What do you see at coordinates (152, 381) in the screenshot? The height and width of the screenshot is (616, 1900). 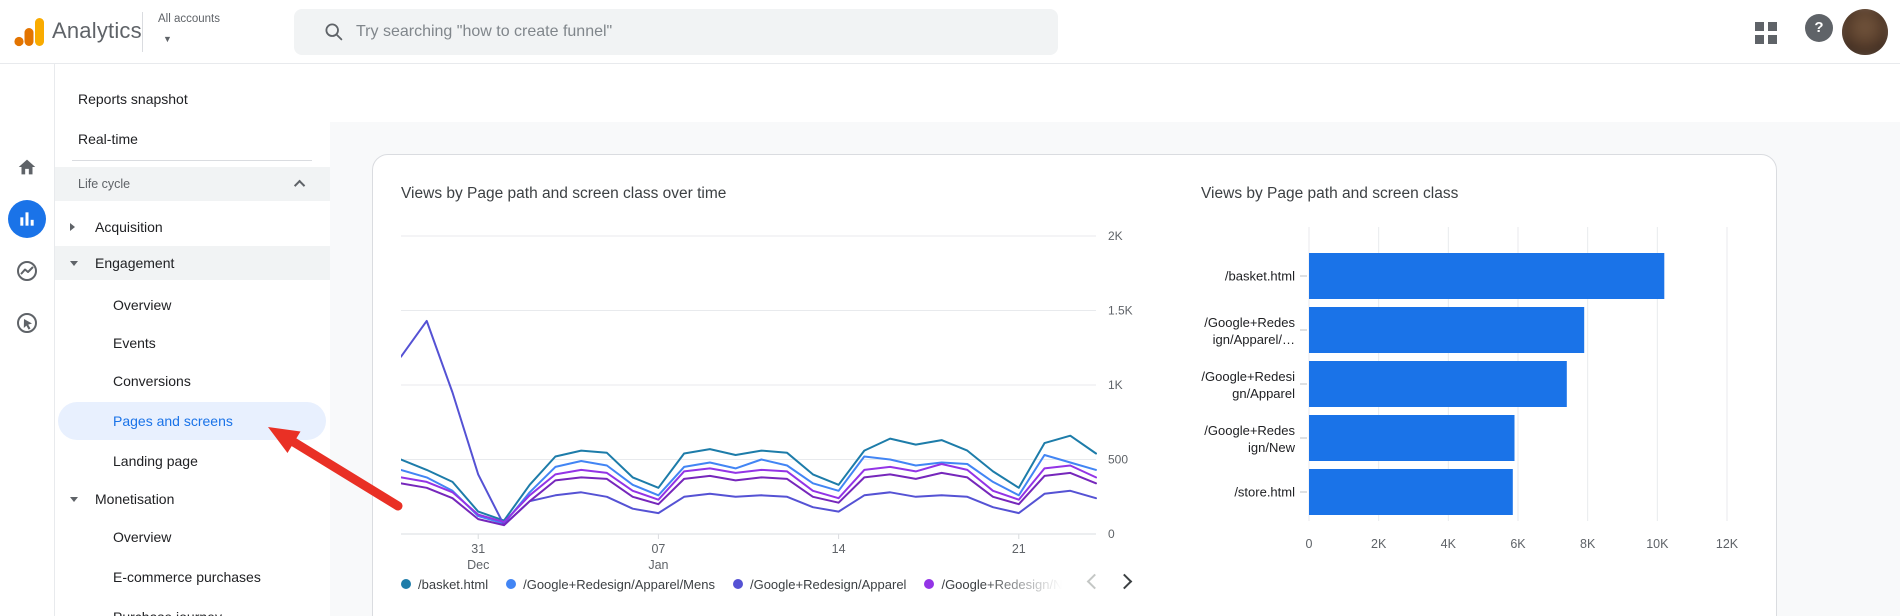 I see `sidebar-item-label: Conversions` at bounding box center [152, 381].